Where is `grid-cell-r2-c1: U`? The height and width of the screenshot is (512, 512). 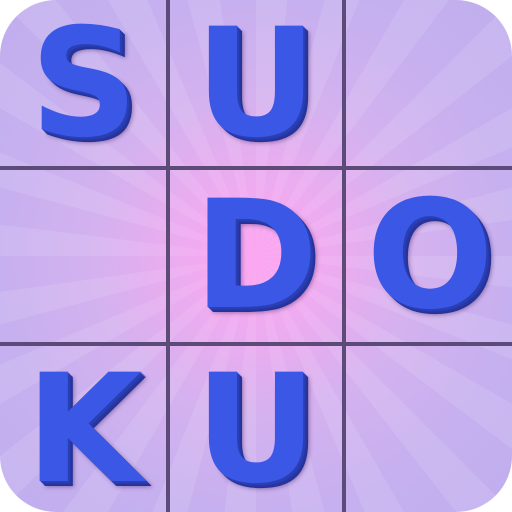 grid-cell-r2-c1: U is located at coordinates (256, 429).